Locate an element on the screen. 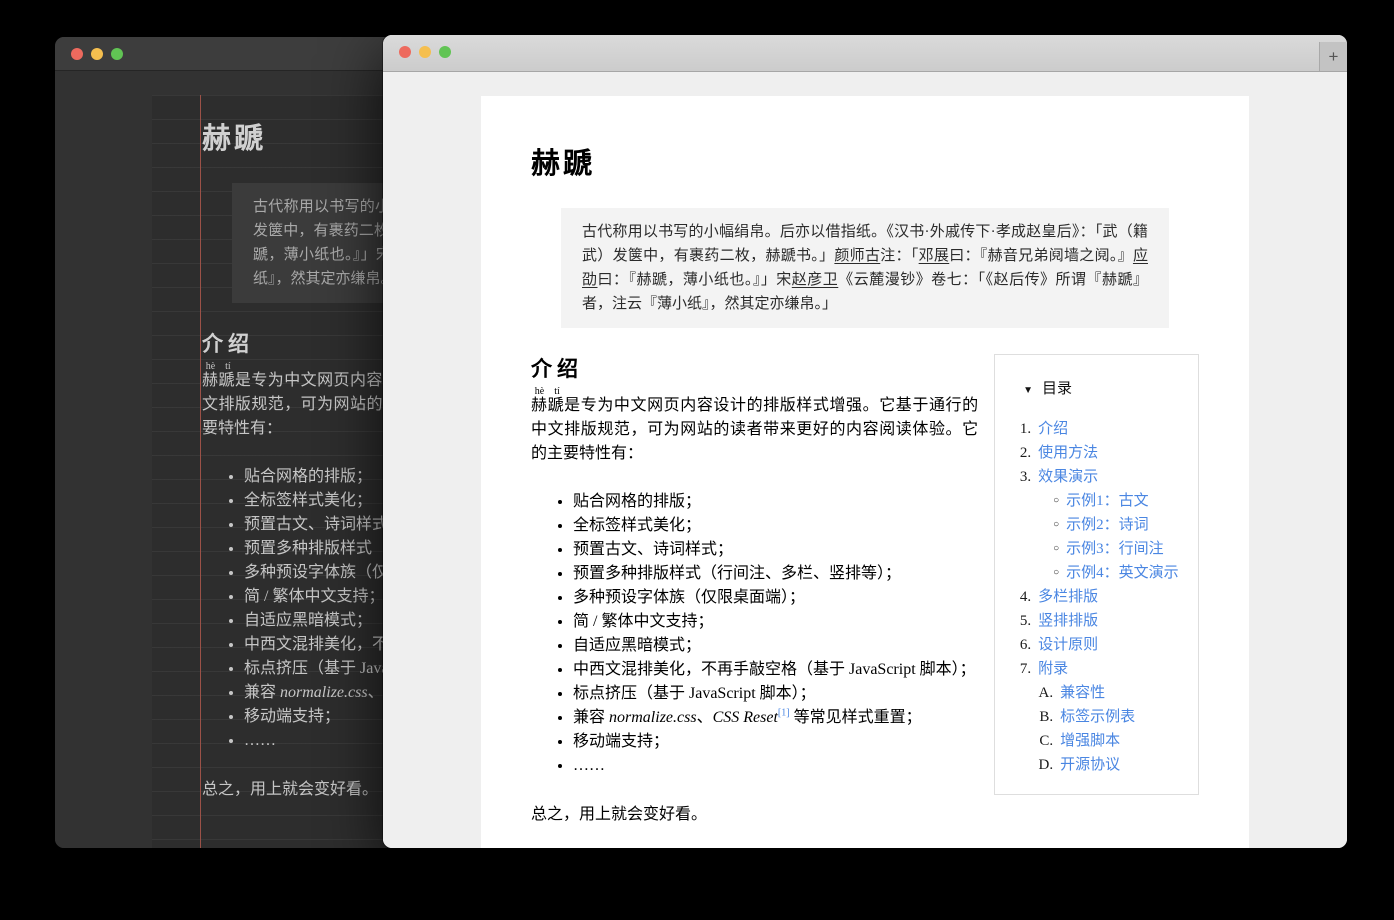 The height and width of the screenshot is (920, 1394). toc-link: 使用方法 is located at coordinates (1068, 453).